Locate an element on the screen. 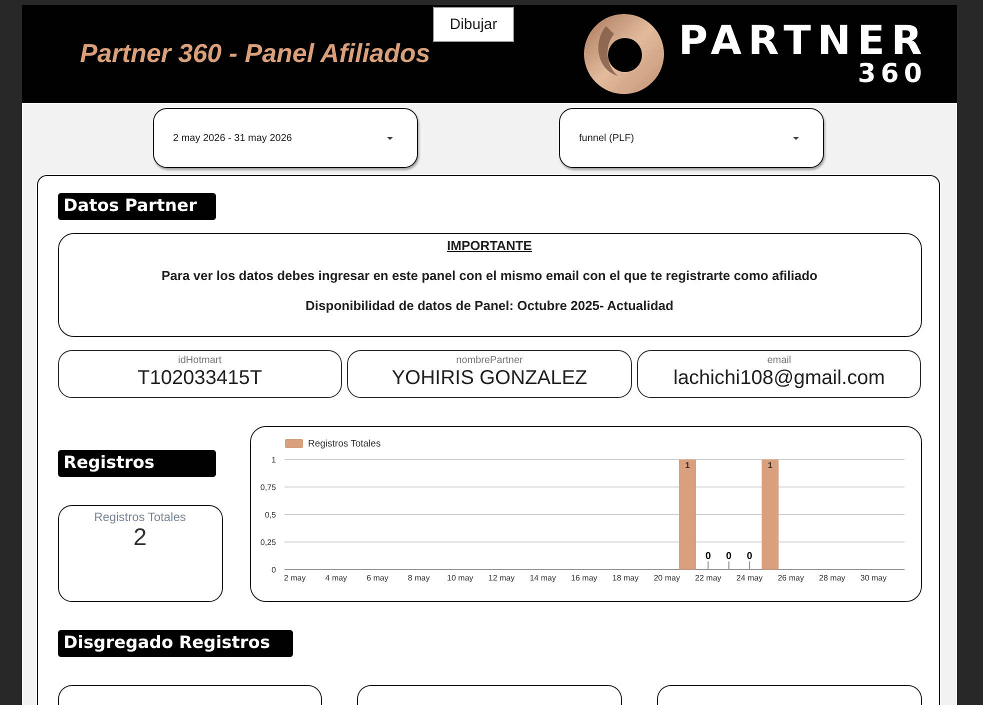 This screenshot has width=983, height=705. axis-label: 10 may is located at coordinates (459, 577).